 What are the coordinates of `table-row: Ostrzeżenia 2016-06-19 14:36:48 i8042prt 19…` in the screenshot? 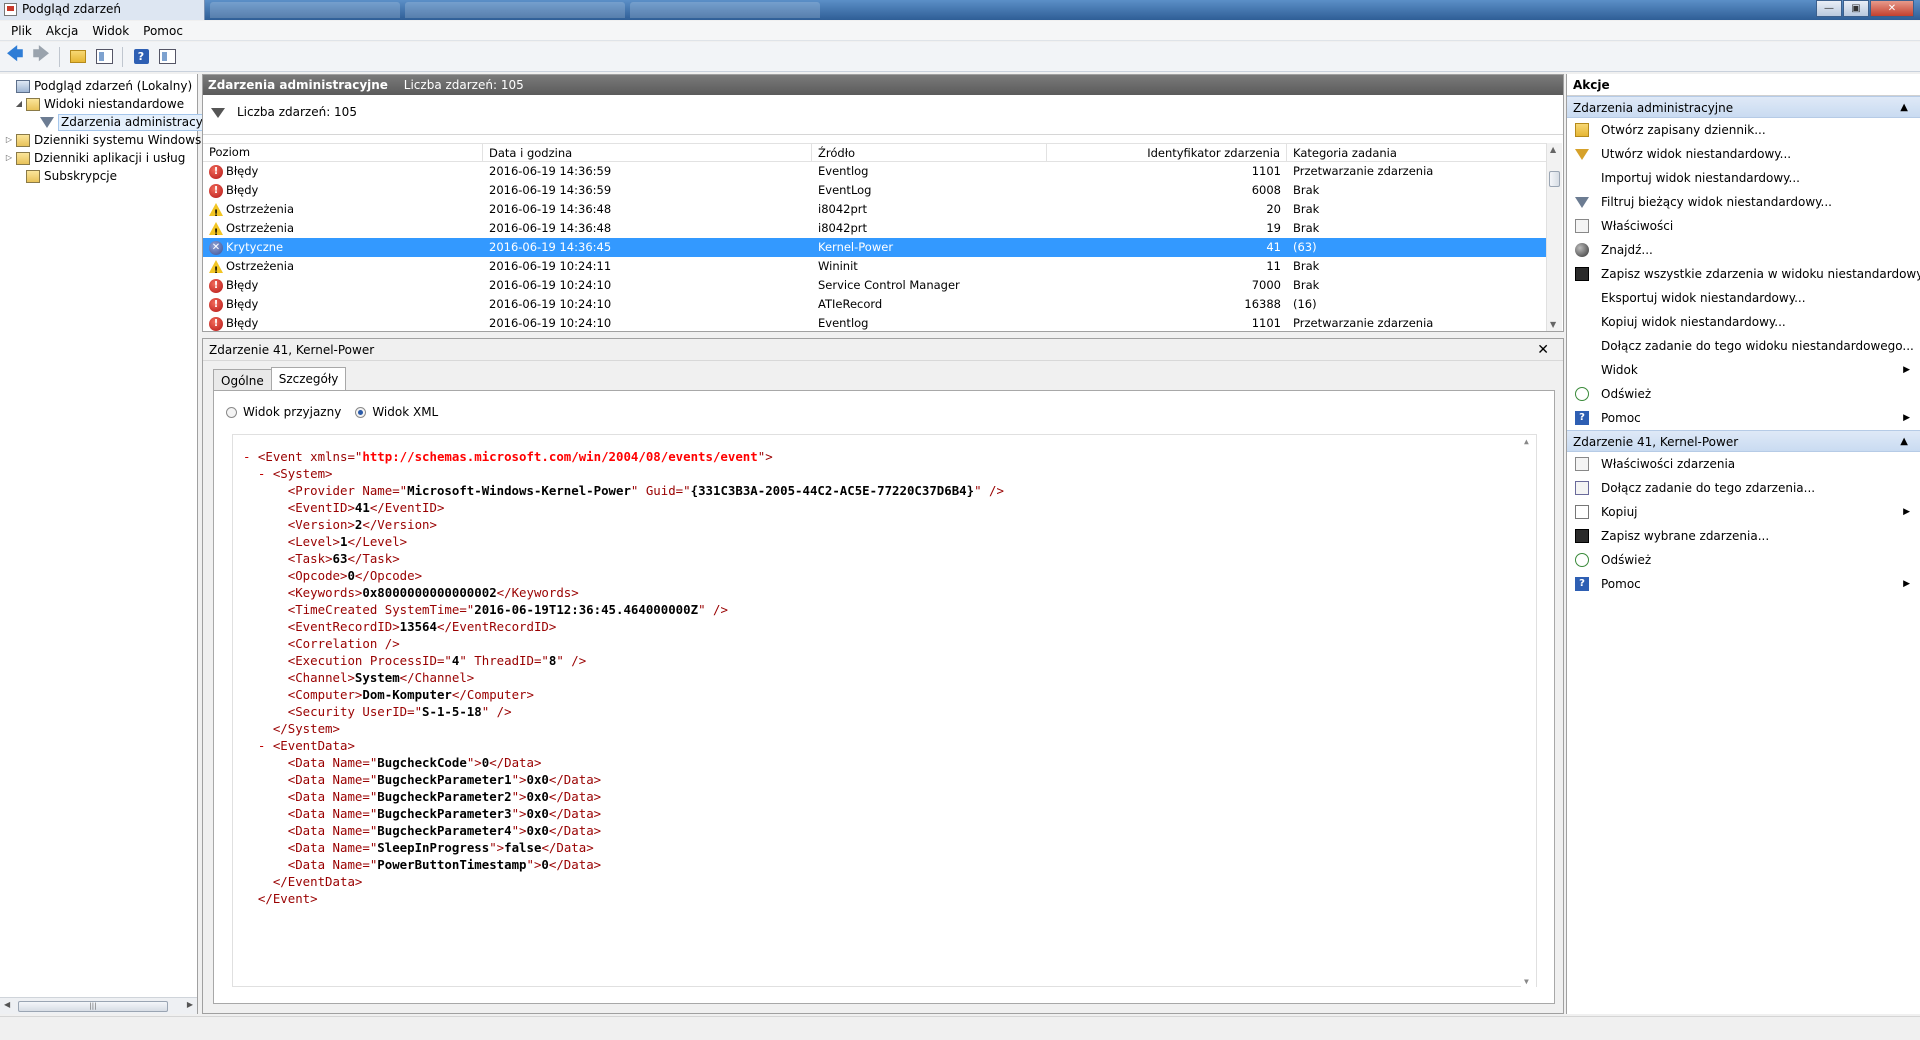 It's located at (875, 228).